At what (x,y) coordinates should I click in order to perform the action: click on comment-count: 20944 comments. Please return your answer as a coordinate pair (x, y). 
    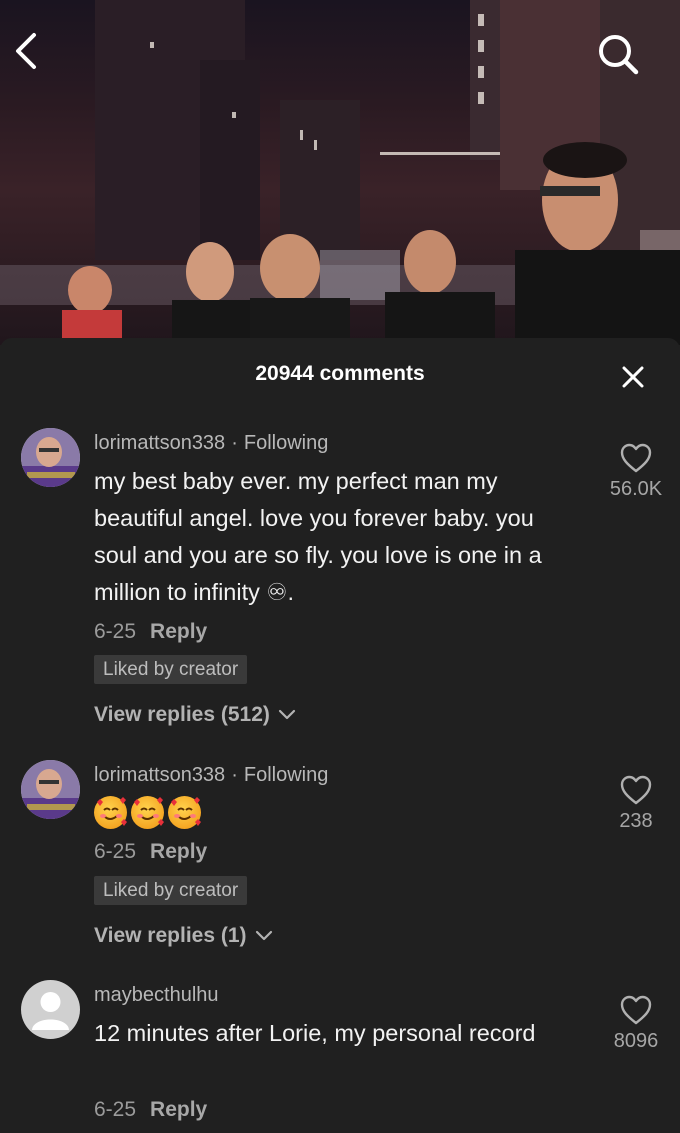
    Looking at the image, I should click on (340, 373).